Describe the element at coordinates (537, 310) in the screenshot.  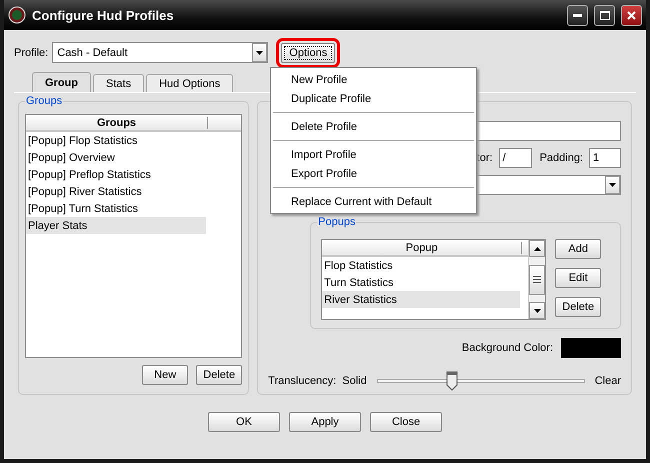
I see `scroll-down-arrow-icon` at that location.